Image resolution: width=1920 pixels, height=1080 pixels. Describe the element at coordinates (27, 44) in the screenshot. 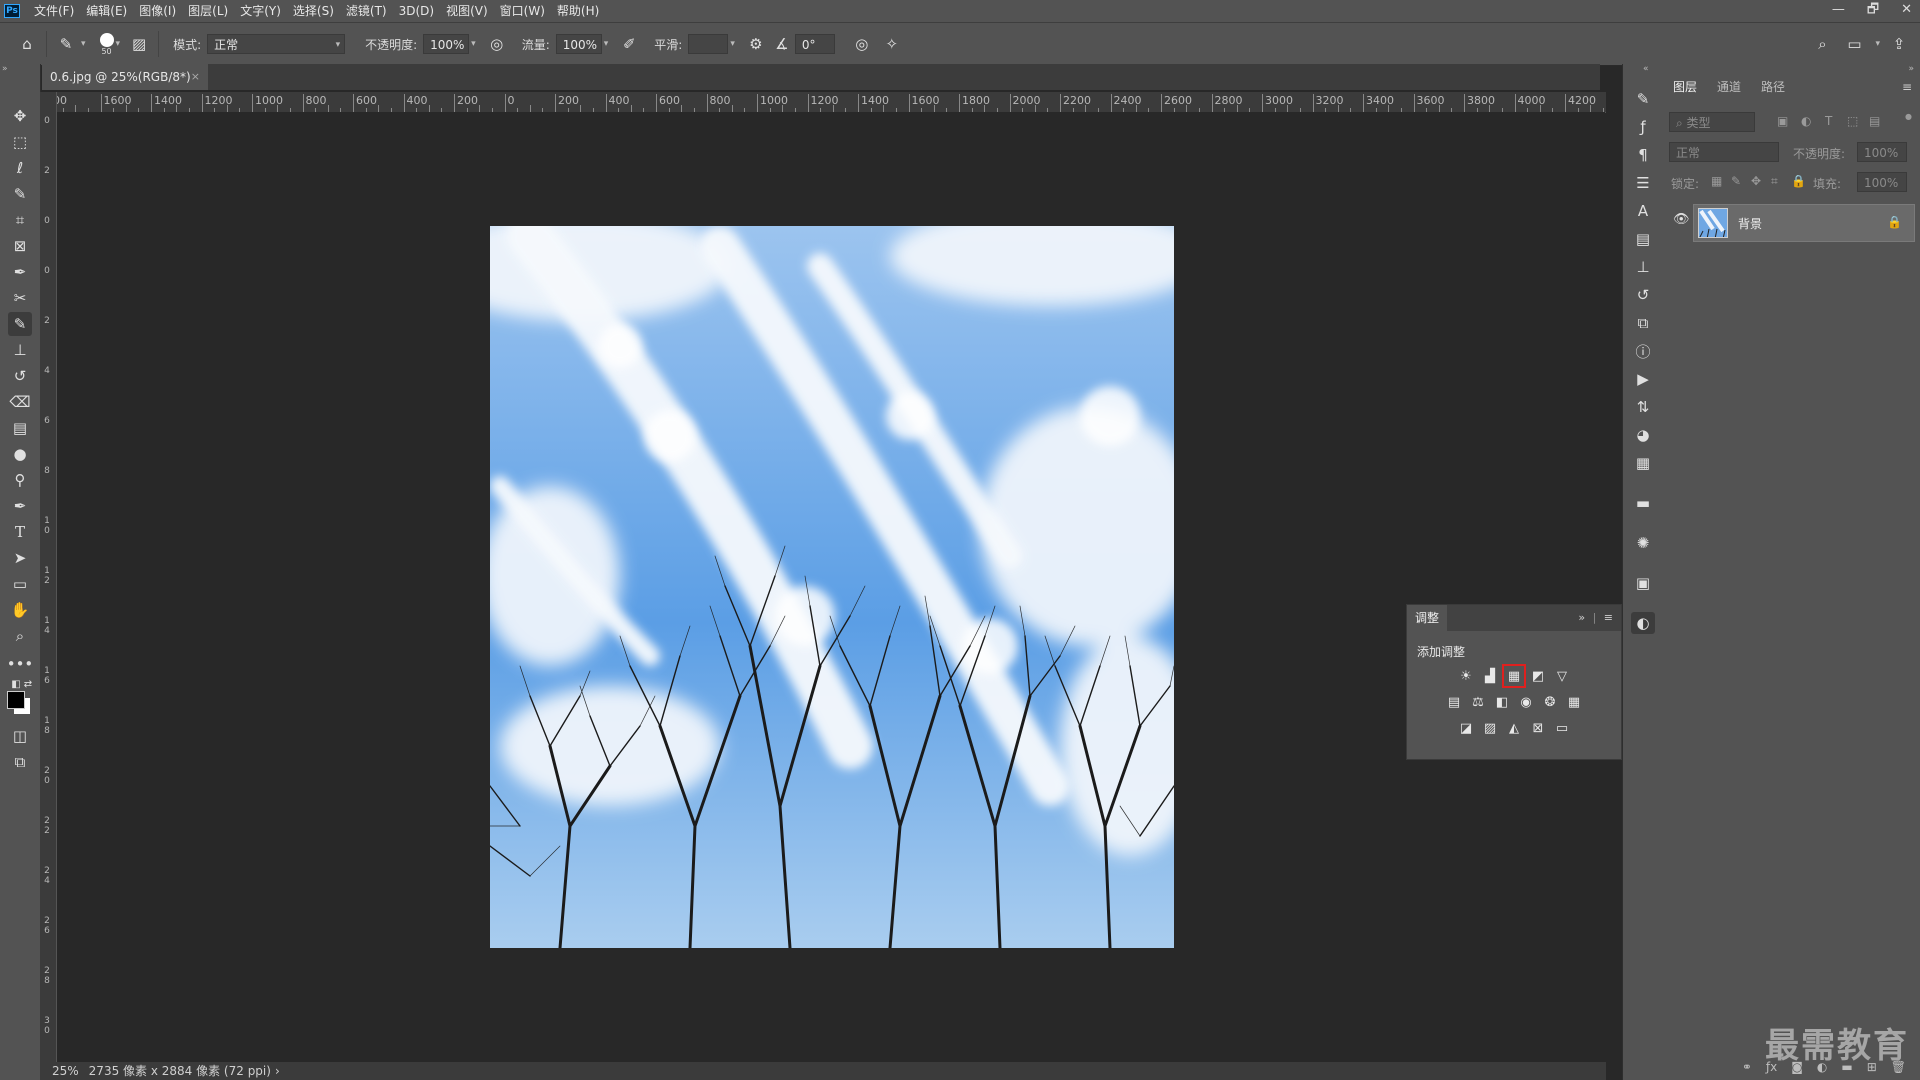

I see `home-icon: ⌂` at that location.